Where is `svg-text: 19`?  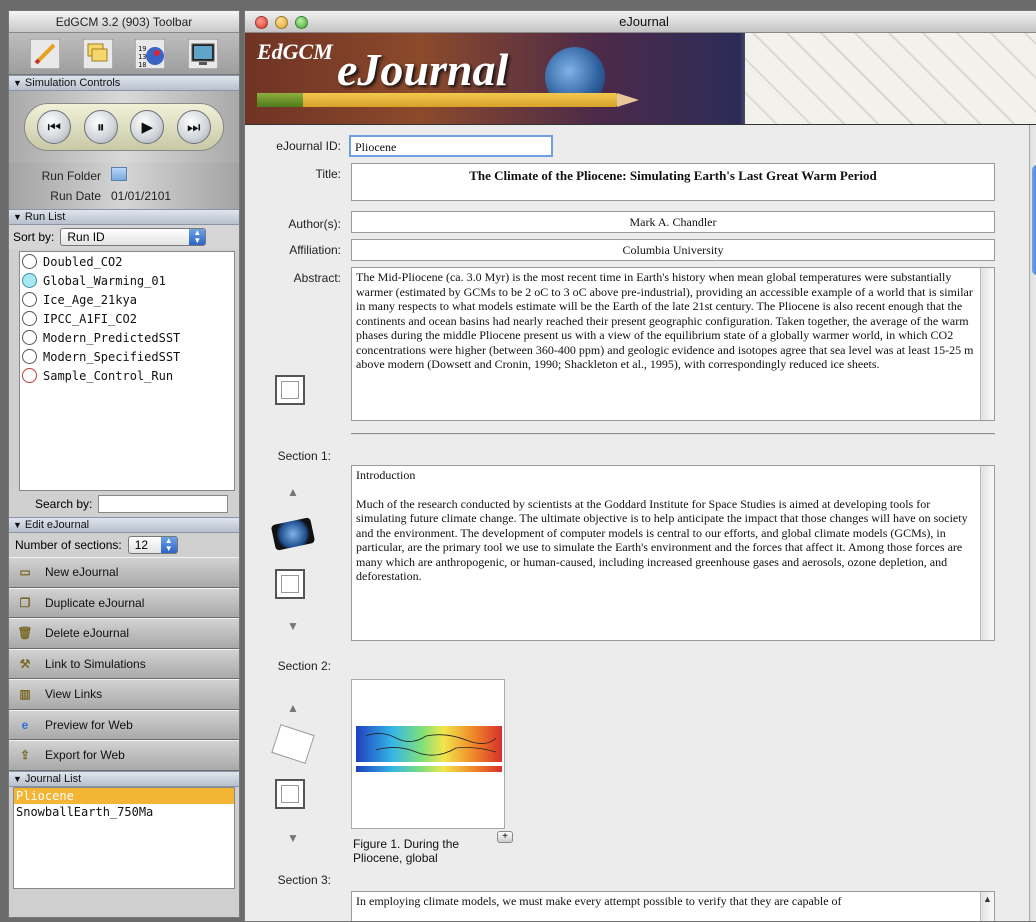
svg-text: 19 is located at coordinates (142, 49).